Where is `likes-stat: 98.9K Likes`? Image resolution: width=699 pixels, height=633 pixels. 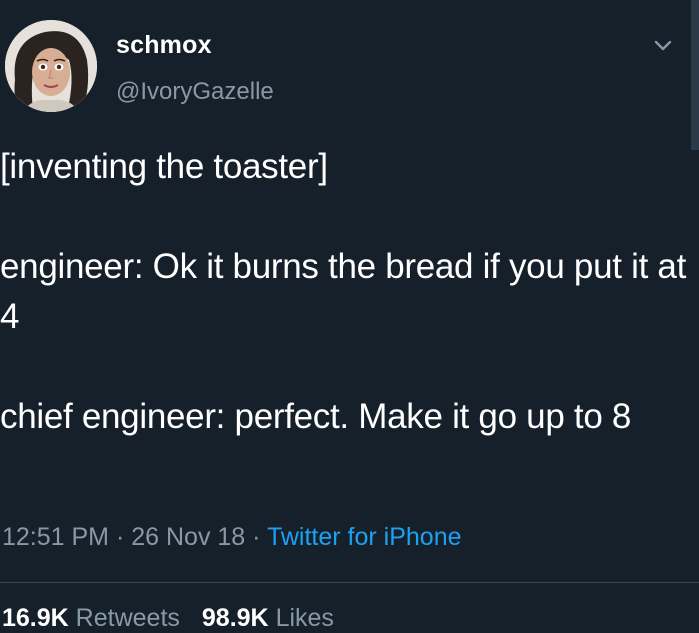
likes-stat: 98.9K Likes is located at coordinates (268, 618).